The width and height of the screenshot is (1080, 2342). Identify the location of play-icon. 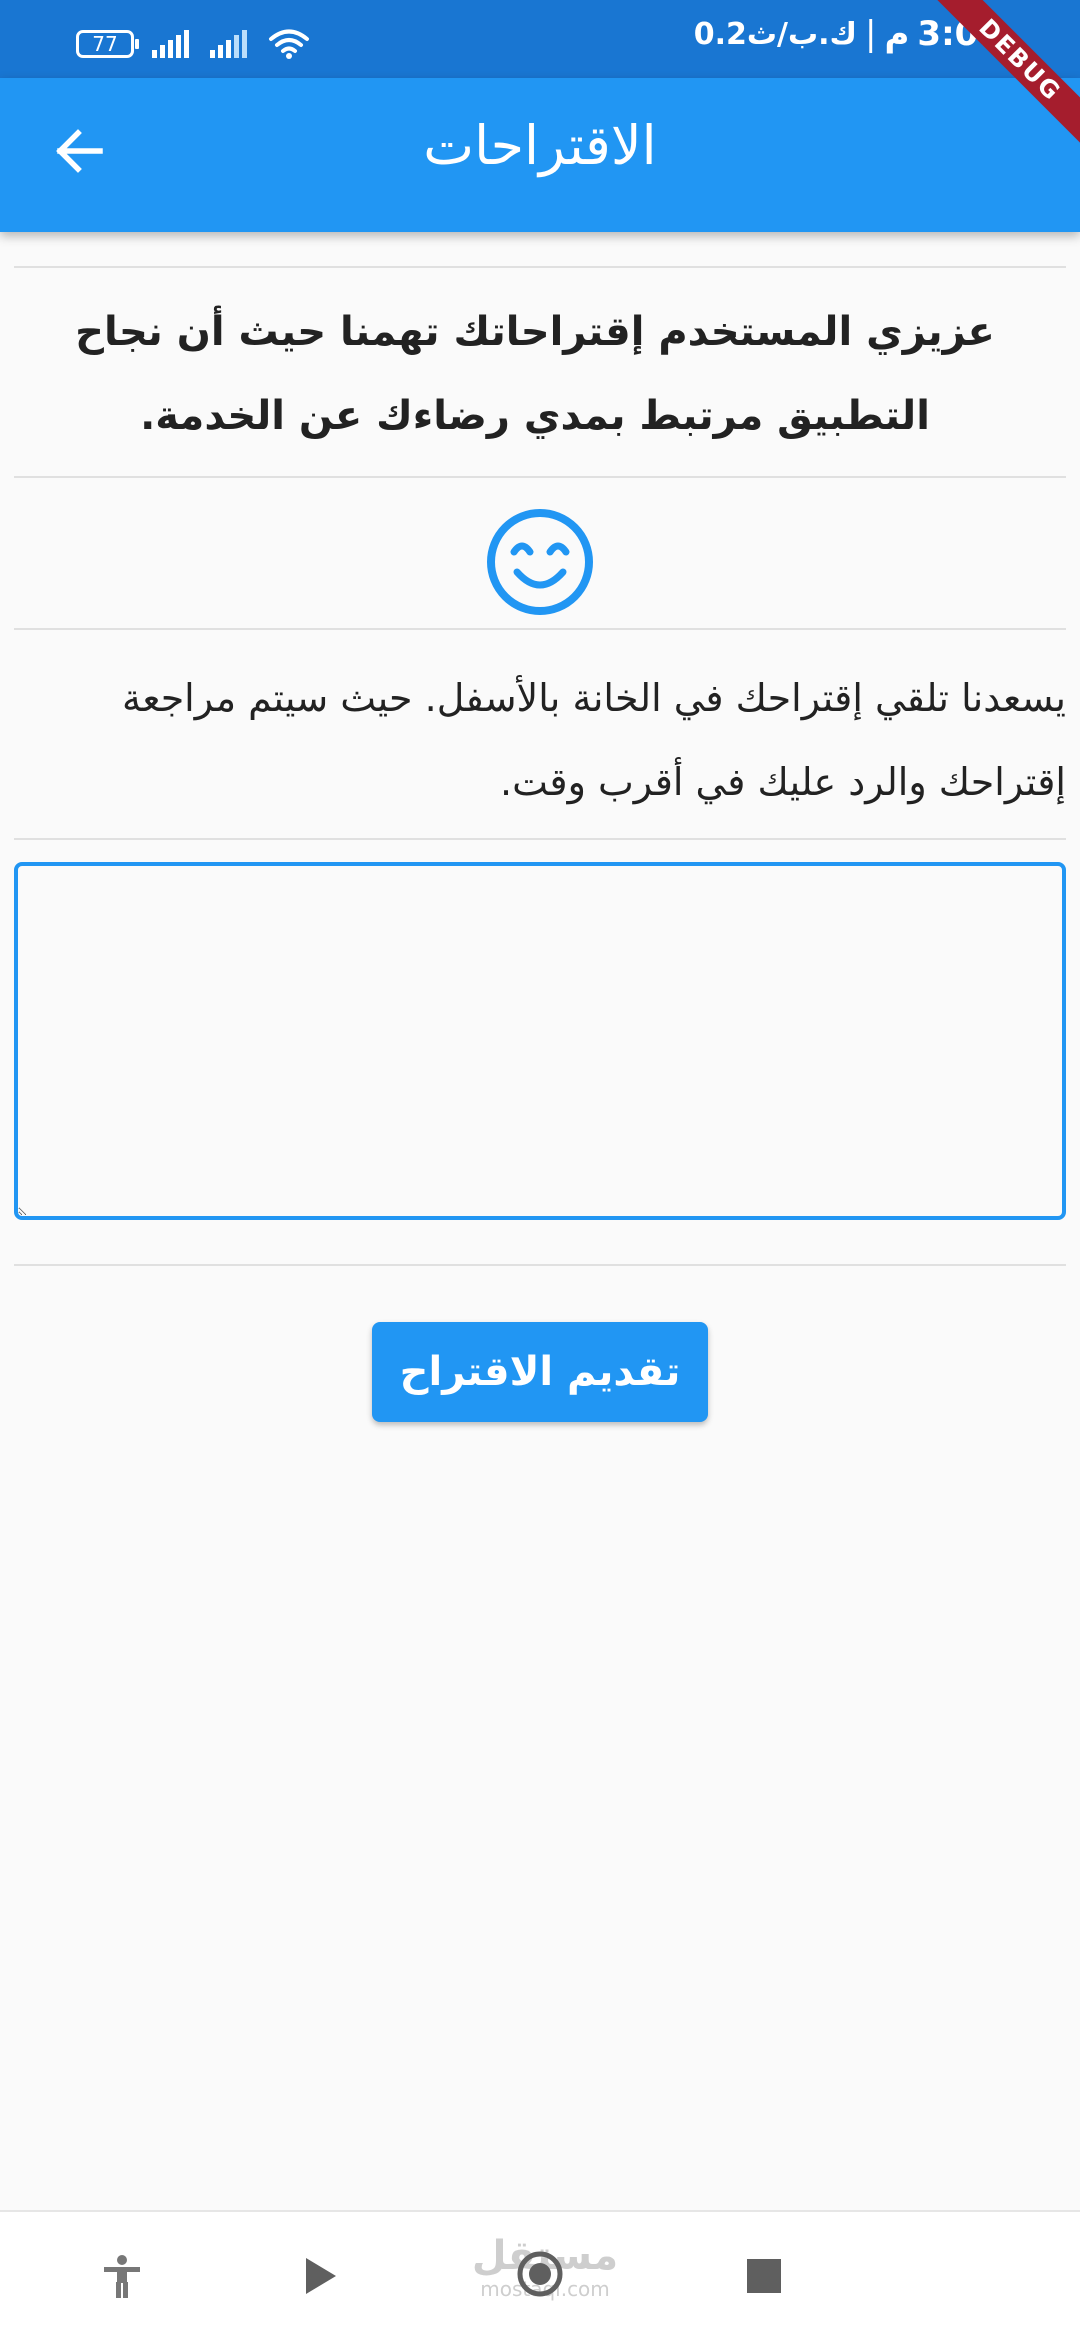
(320, 2278).